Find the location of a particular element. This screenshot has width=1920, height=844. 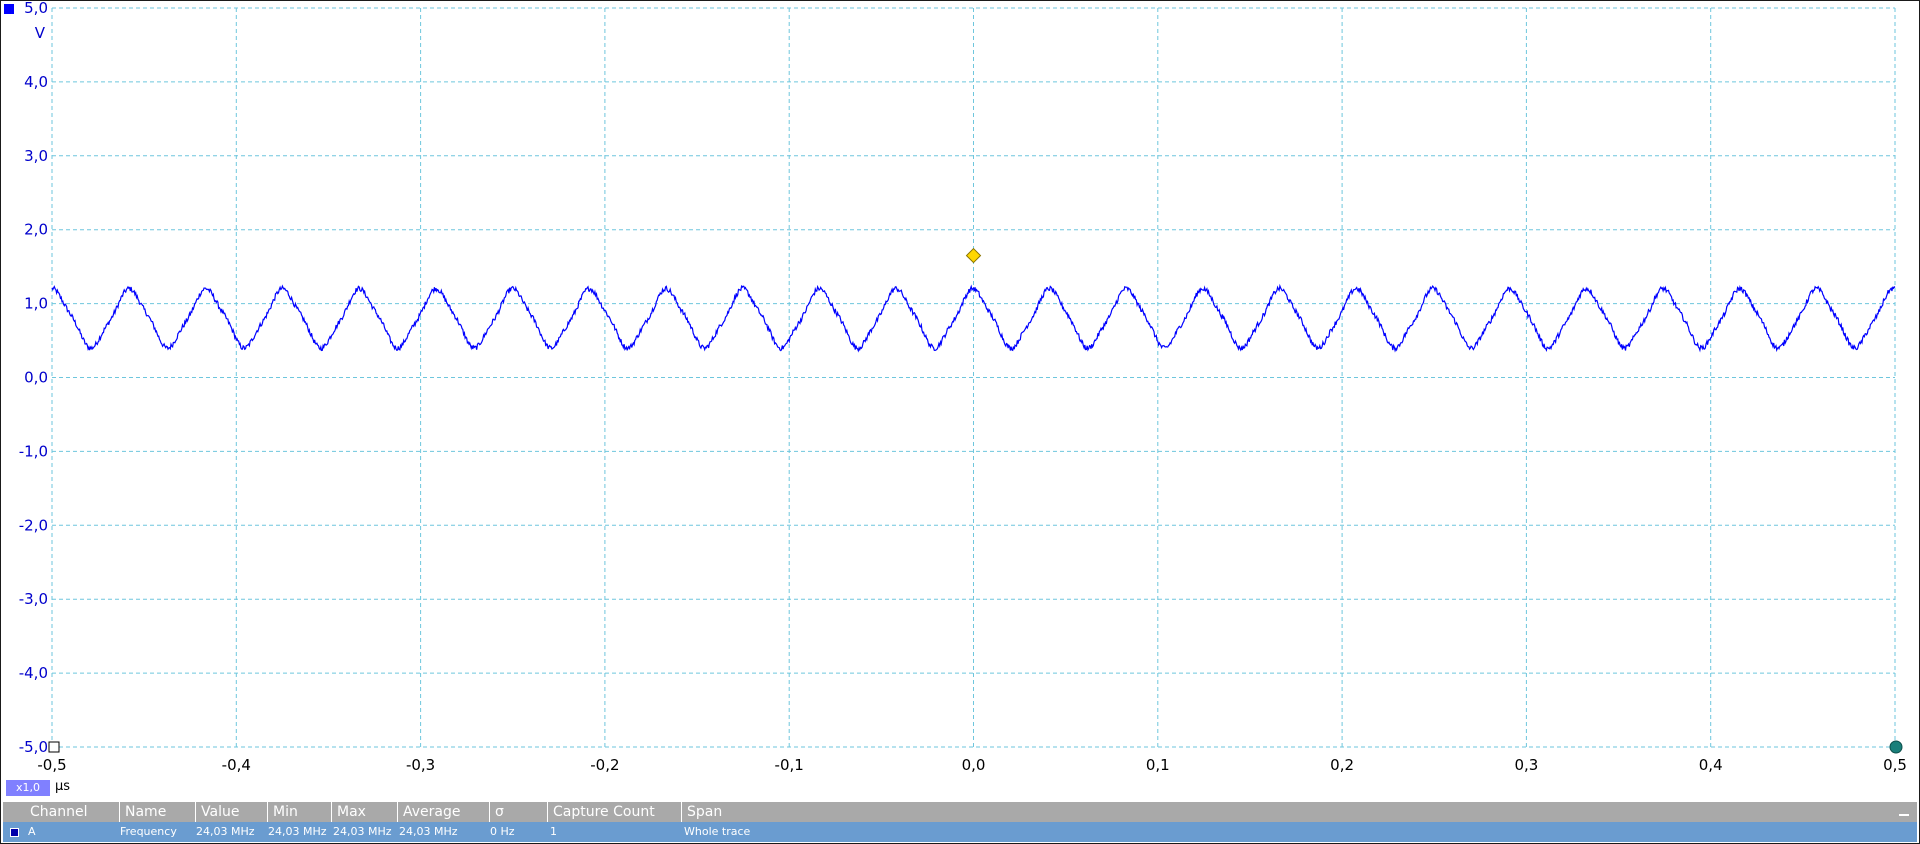

y-tick-label: -4,0 is located at coordinates (33, 673).